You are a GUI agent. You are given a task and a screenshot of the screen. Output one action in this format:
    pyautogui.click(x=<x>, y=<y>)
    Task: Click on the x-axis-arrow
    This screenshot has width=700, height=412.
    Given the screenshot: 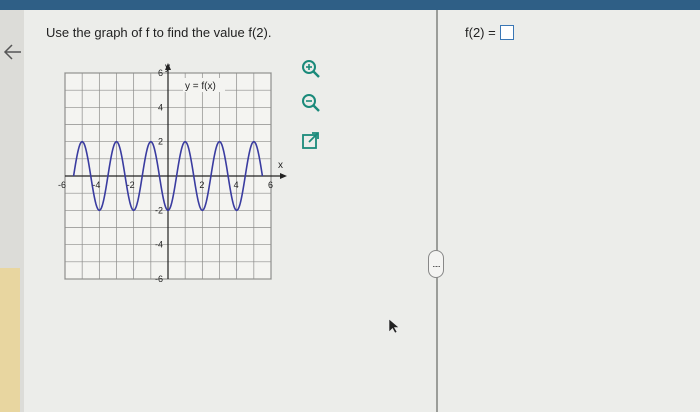 What is the action you would take?
    pyautogui.click(x=283, y=176)
    